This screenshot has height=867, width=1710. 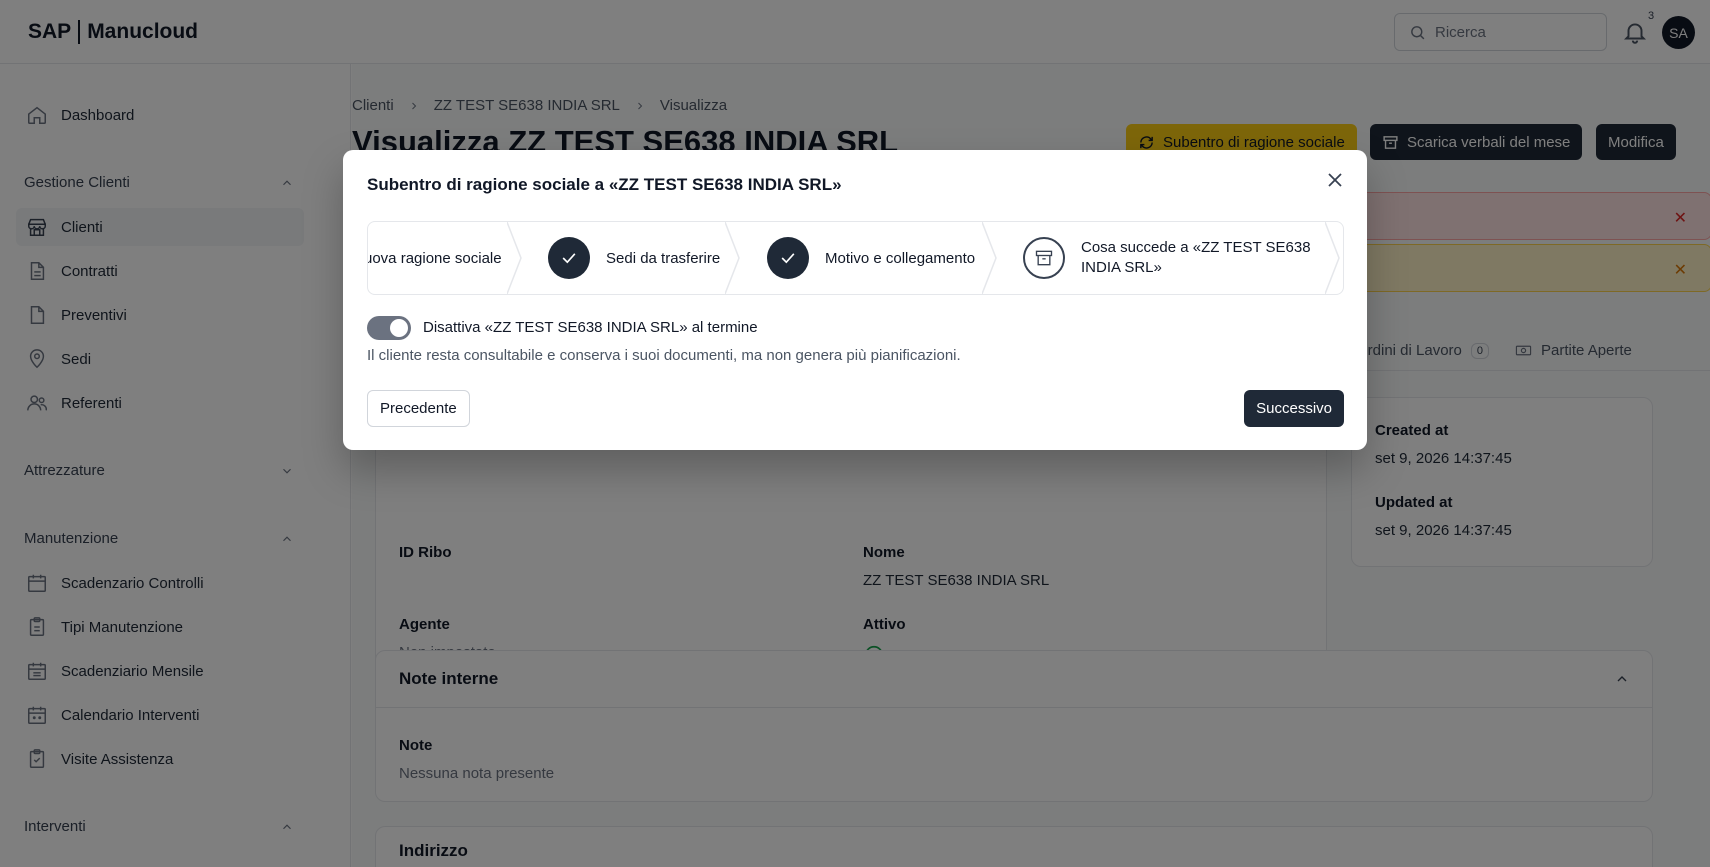 I want to click on step-current-indicator, so click(x=1044, y=258).